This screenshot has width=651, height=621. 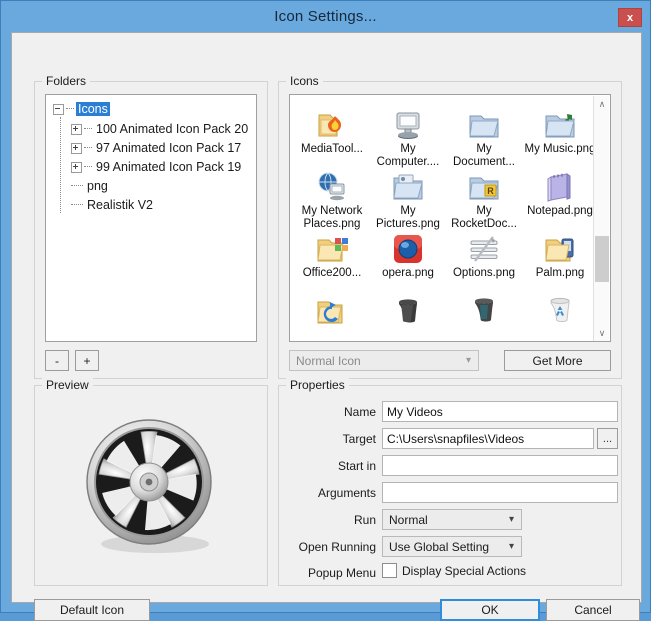 What do you see at coordinates (359, 439) in the screenshot?
I see `target-label: Target` at bounding box center [359, 439].